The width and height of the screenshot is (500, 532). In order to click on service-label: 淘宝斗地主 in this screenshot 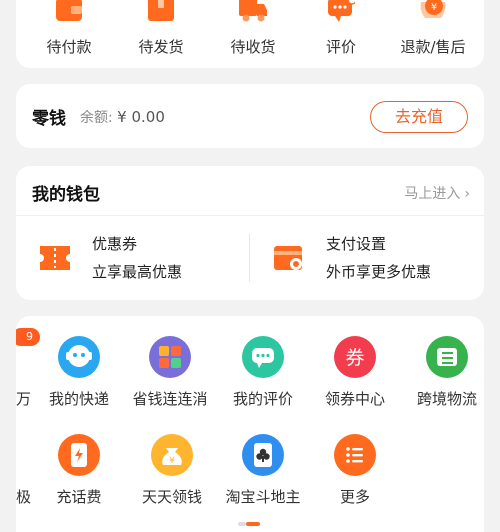, I will do `click(263, 497)`.